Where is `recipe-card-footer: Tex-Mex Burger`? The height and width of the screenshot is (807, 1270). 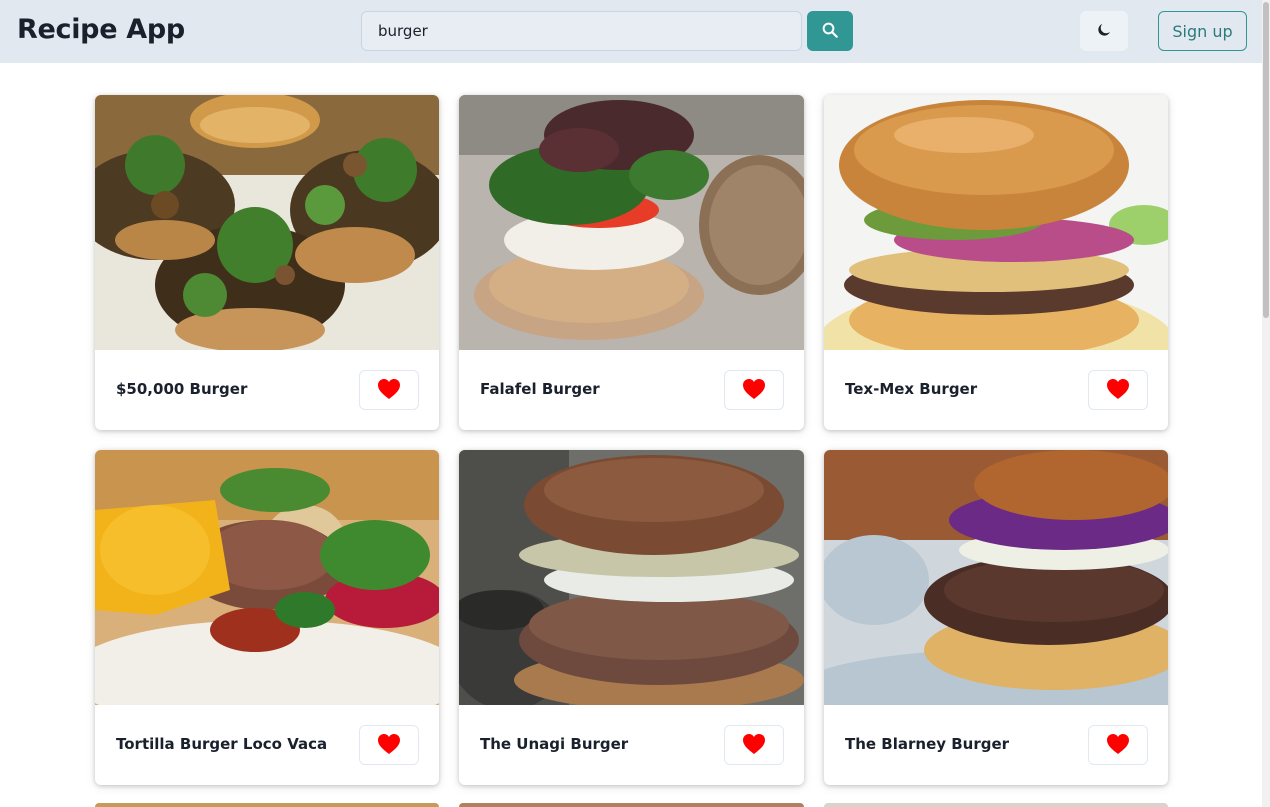
recipe-card-footer: Tex-Mex Burger is located at coordinates (996, 390).